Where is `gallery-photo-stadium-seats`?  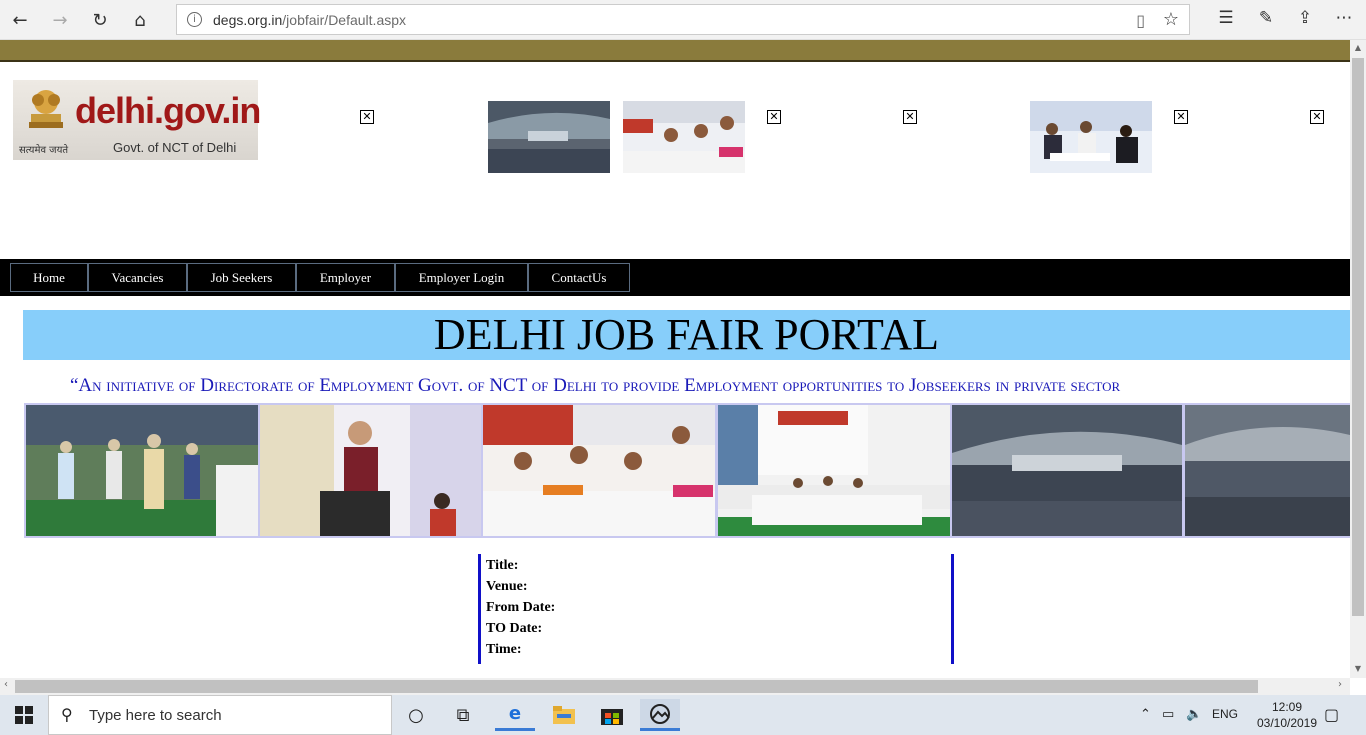
gallery-photo-stadium-seats is located at coordinates (1267, 470).